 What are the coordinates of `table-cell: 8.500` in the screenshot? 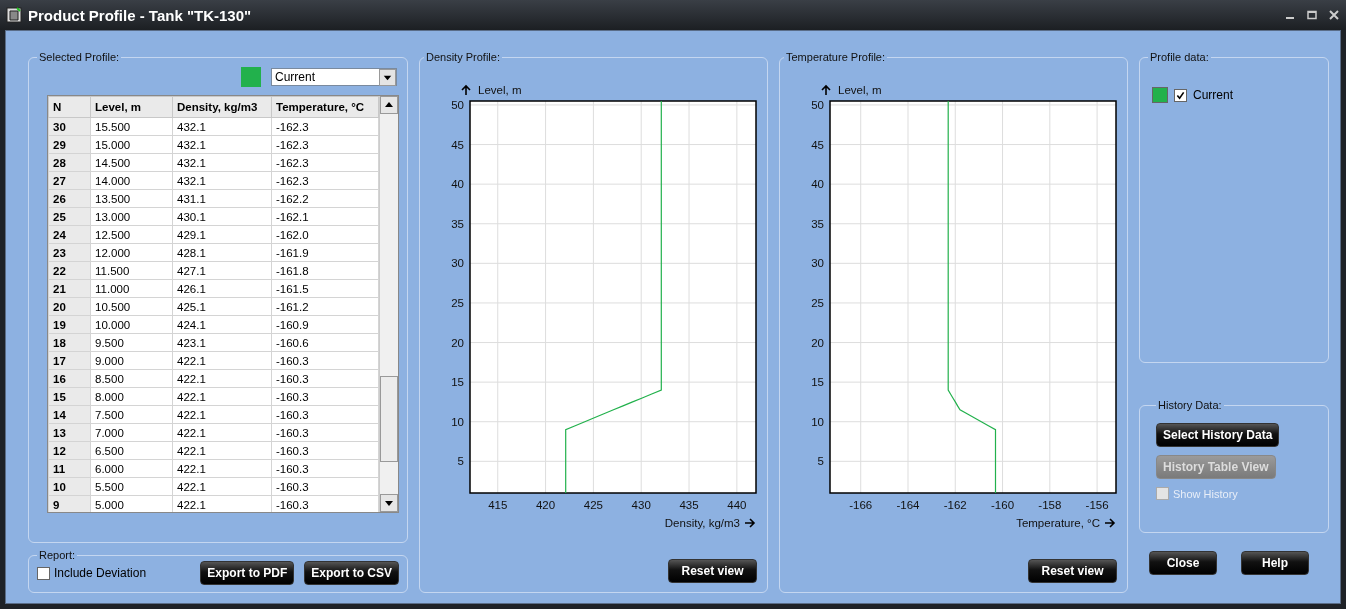 It's located at (131, 378).